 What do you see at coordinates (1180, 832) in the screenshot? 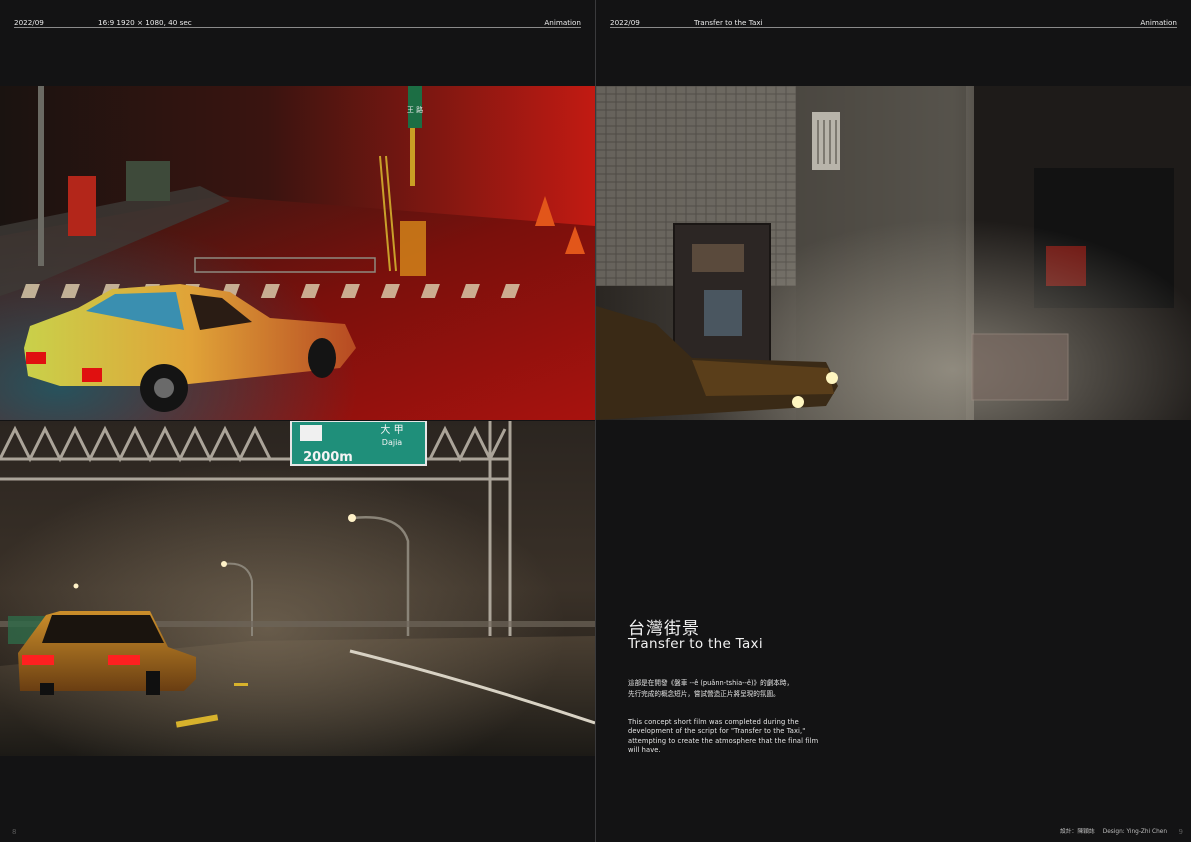
I see `page-number-right: 9` at bounding box center [1180, 832].